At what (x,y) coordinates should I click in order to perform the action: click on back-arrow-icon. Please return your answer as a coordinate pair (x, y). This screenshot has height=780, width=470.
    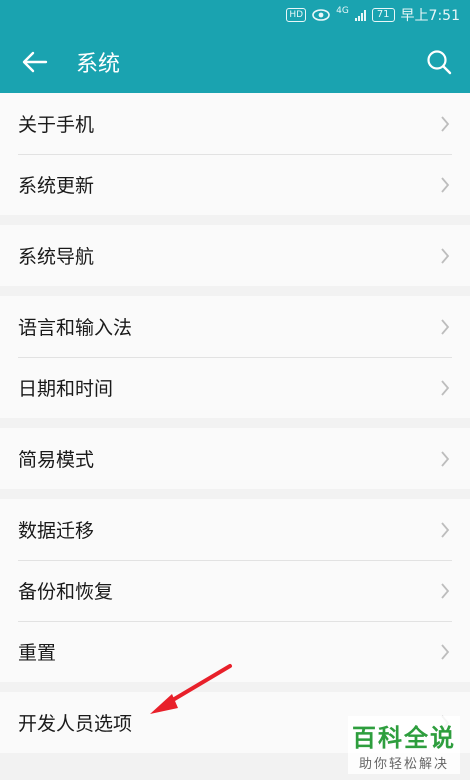
    Looking at the image, I should click on (35, 62).